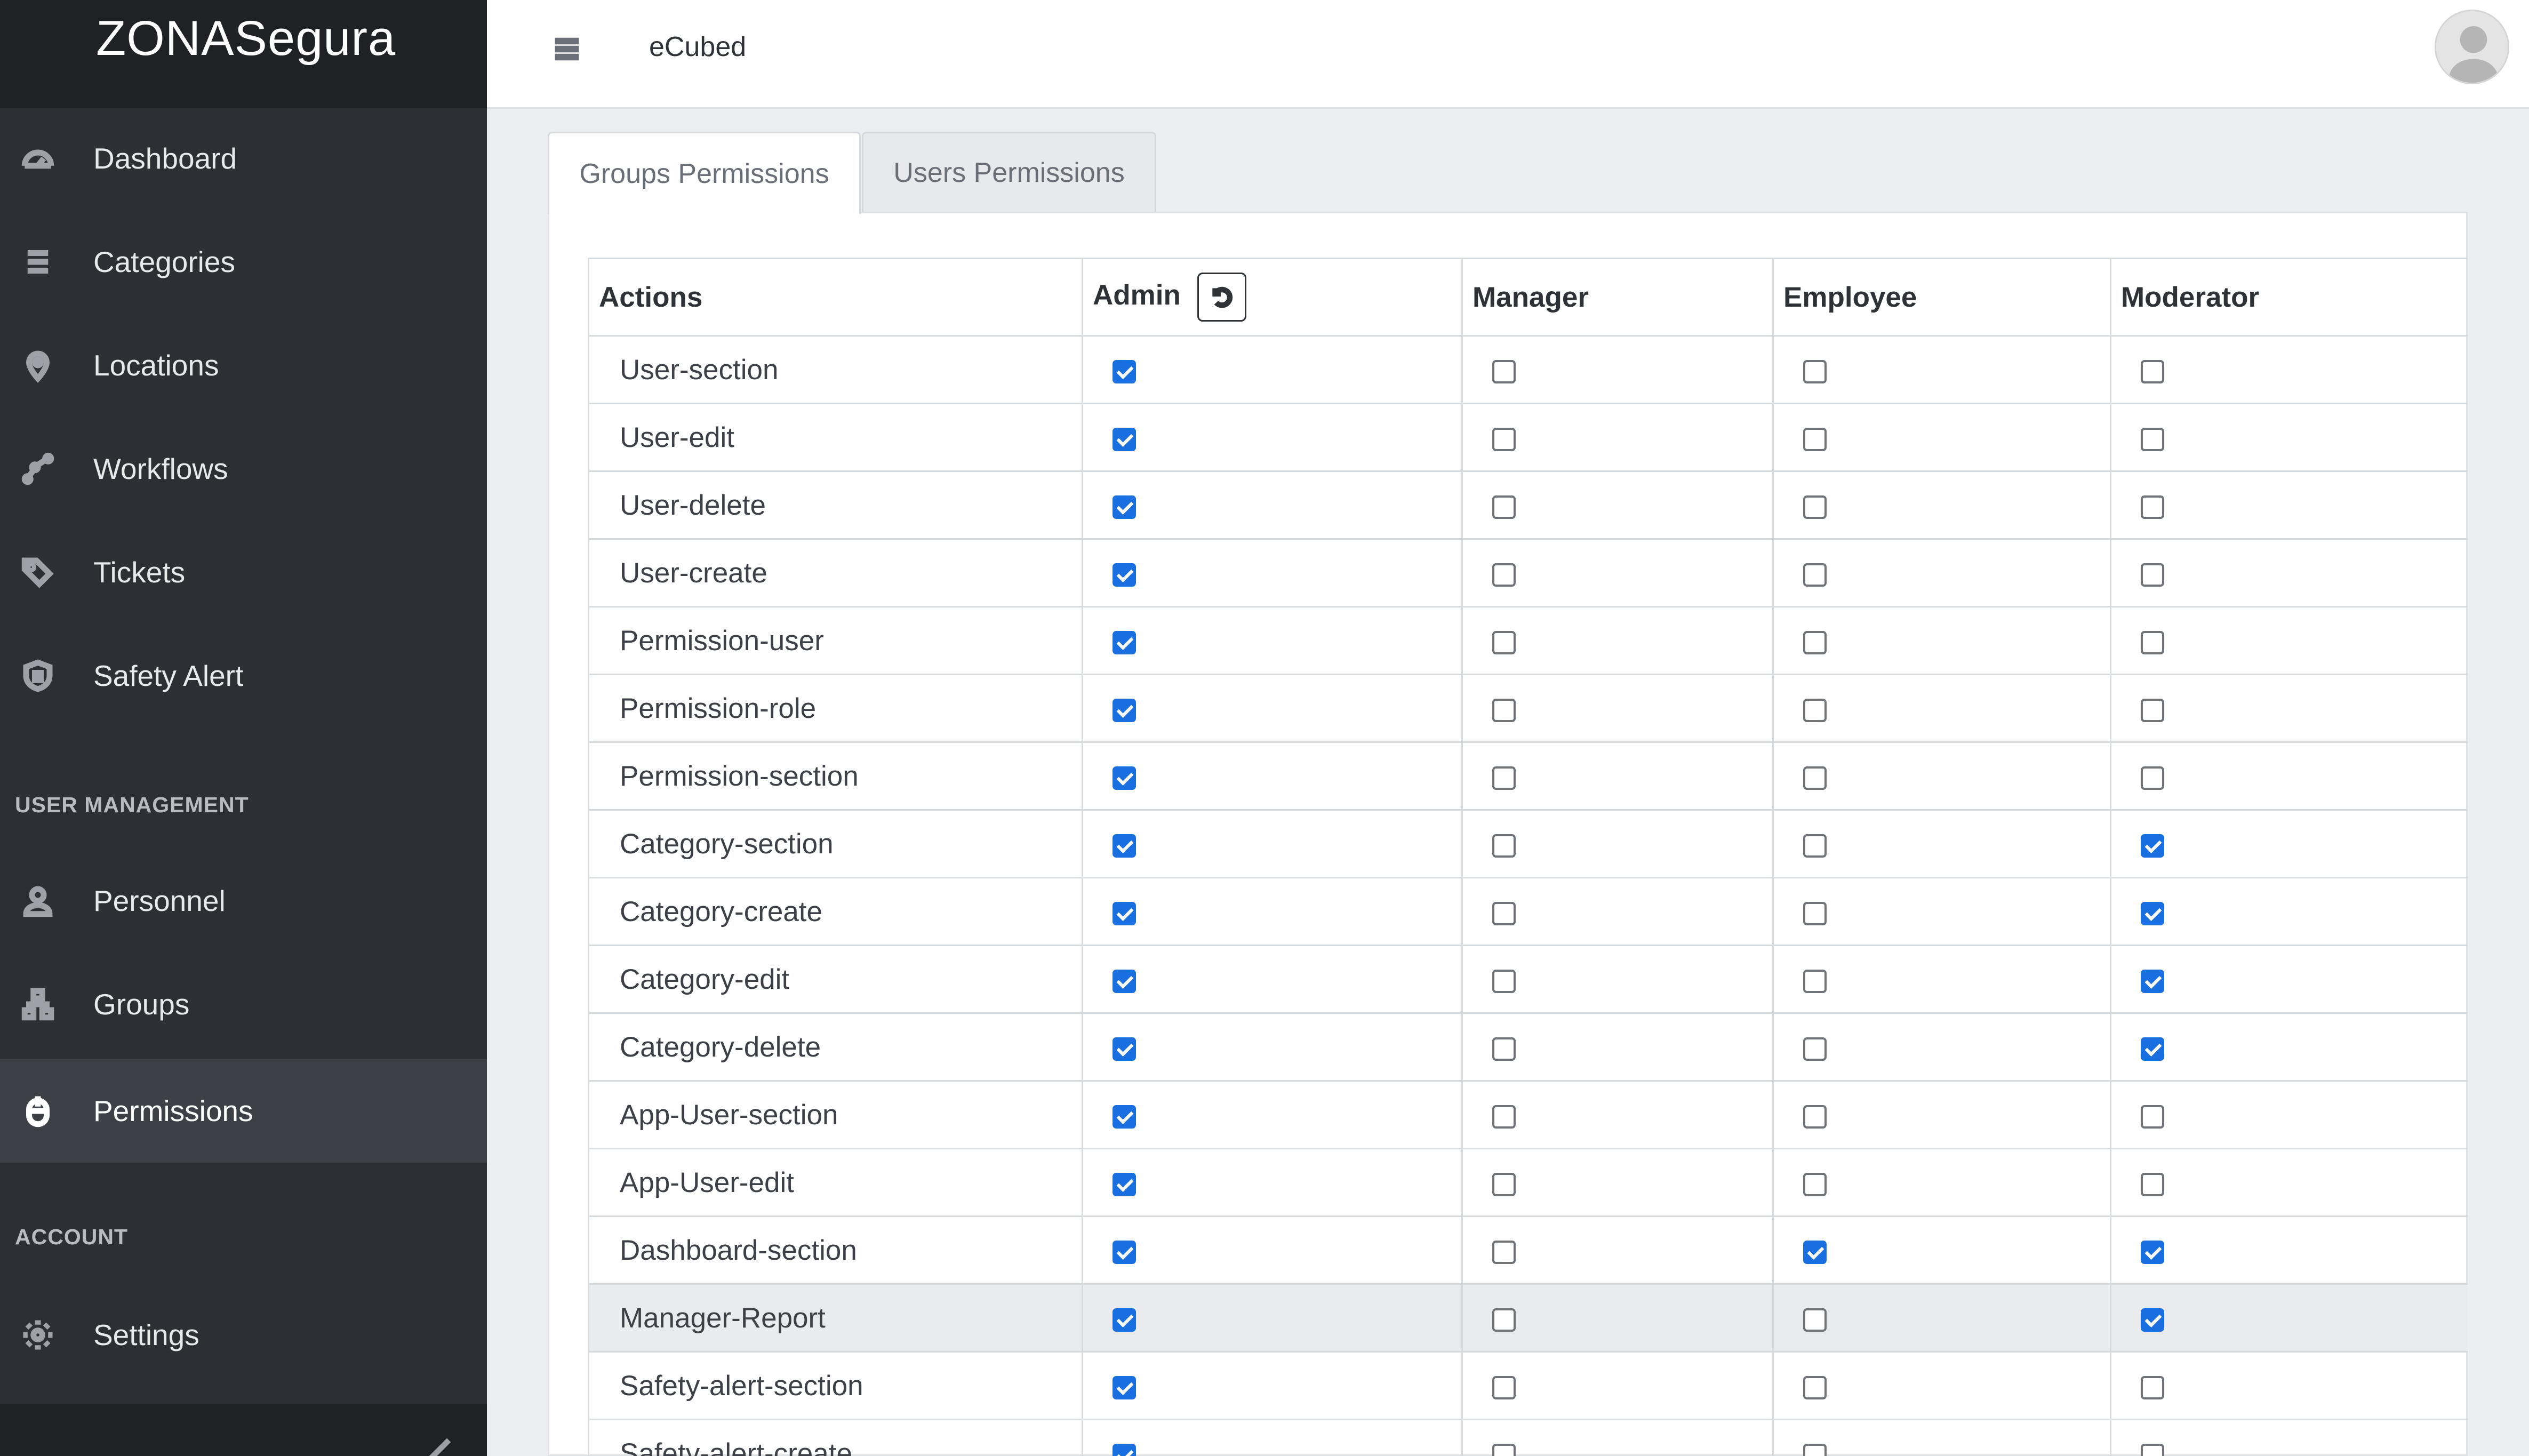 This screenshot has width=2529, height=1456. Describe the element at coordinates (567, 49) in the screenshot. I see `menu-toggle-icon` at that location.